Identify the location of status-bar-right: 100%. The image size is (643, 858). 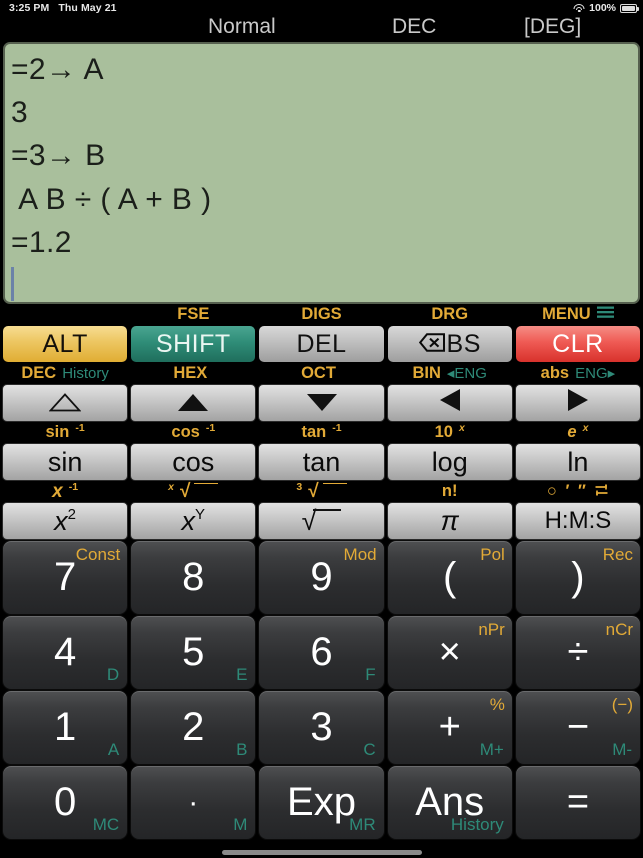
(606, 8).